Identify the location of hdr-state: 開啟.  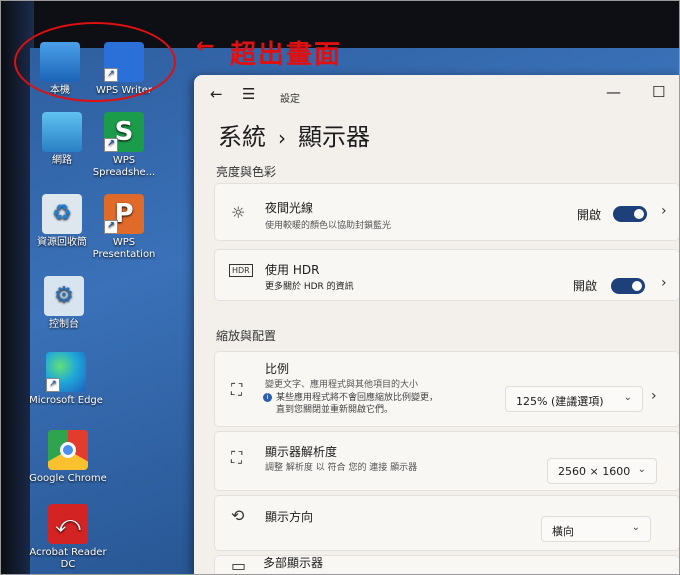
(585, 286).